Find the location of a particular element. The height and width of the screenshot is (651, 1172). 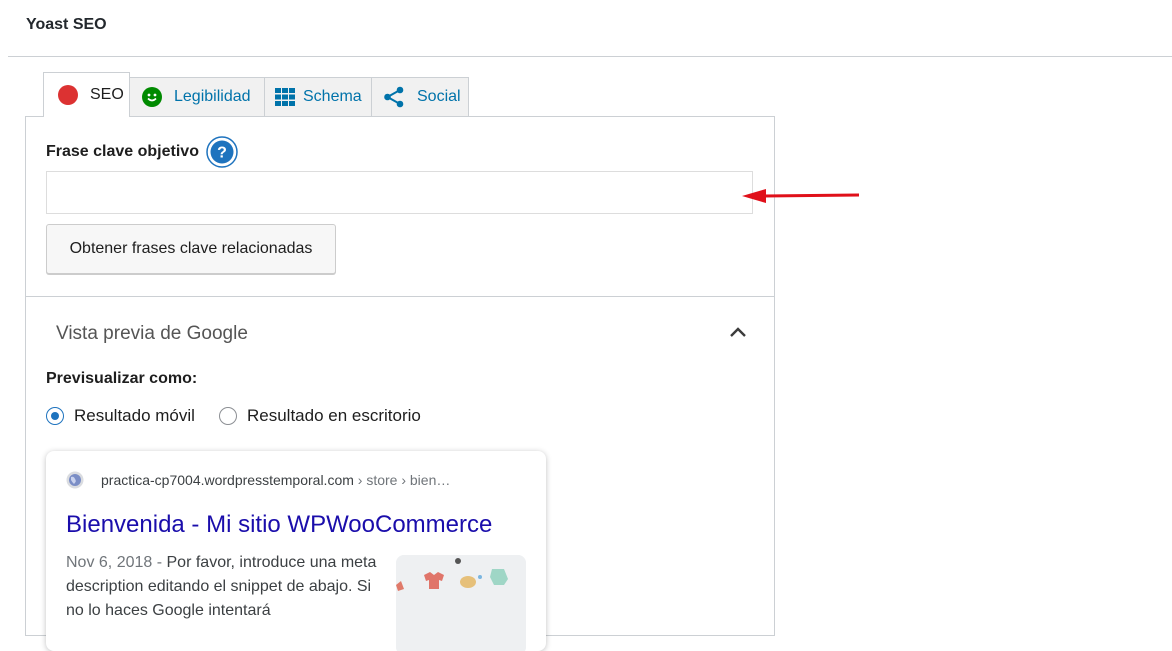

focus-keyphrase-label: Frase clave objetivo is located at coordinates (122, 151).